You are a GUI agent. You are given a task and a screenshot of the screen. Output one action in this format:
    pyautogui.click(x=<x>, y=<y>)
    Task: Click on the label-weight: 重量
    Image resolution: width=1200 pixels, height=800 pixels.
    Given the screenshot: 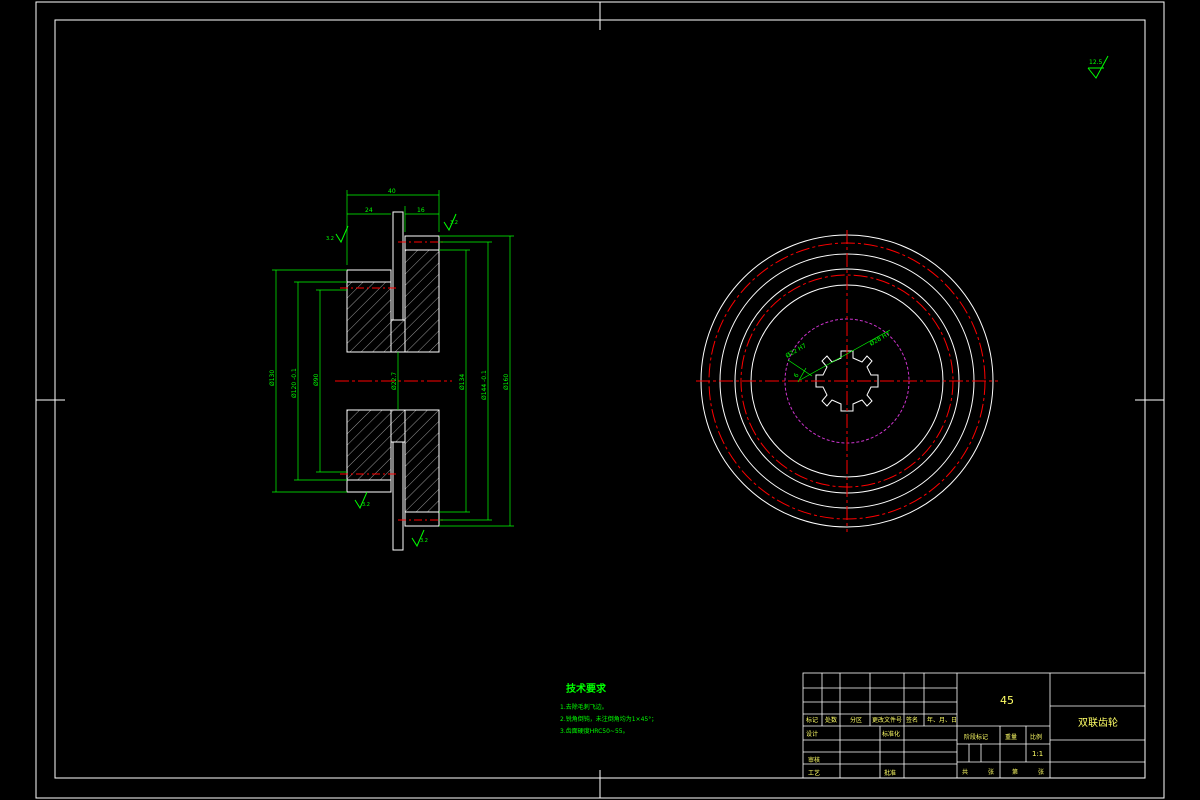 What is the action you would take?
    pyautogui.click(x=1011, y=737)
    